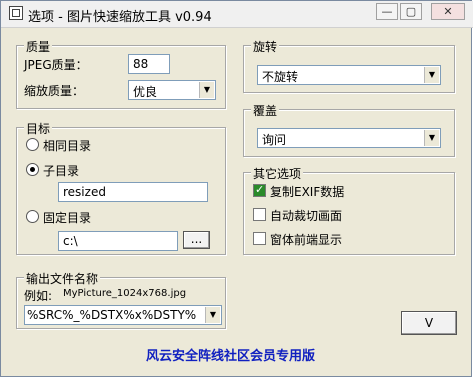  What do you see at coordinates (274, 140) in the screenshot?
I see `overwrite-value: 询问` at bounding box center [274, 140].